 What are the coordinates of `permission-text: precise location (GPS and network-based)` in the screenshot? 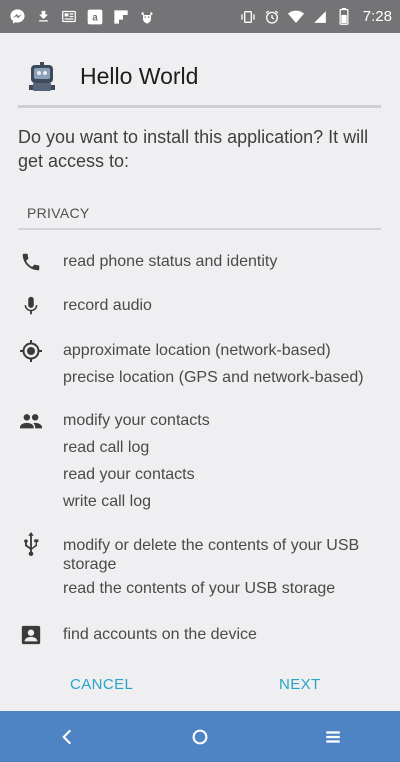 It's located at (213, 377).